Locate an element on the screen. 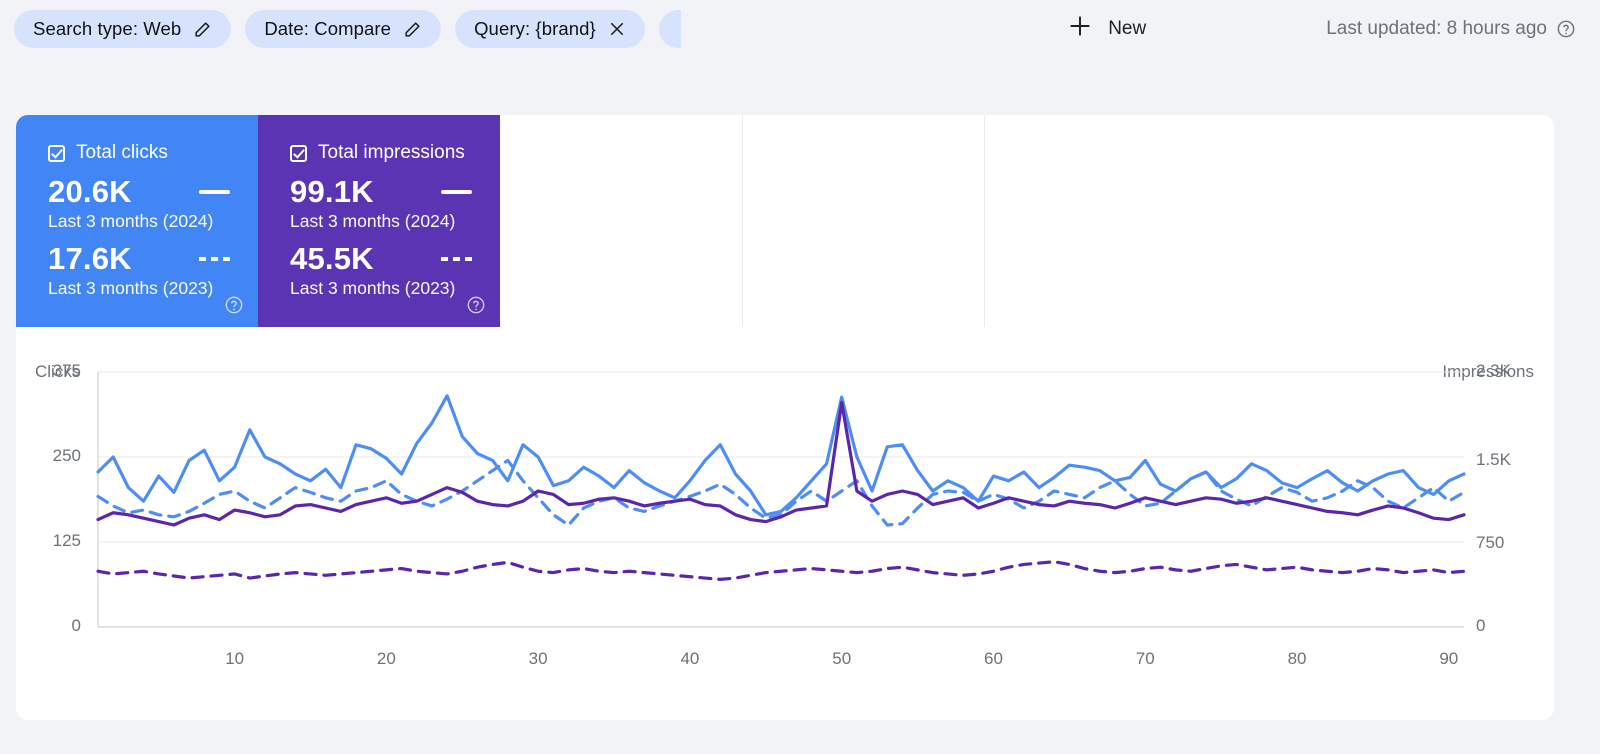 The image size is (1600, 754). filter-chip-search-type: Search type: Web is located at coordinates (123, 29).